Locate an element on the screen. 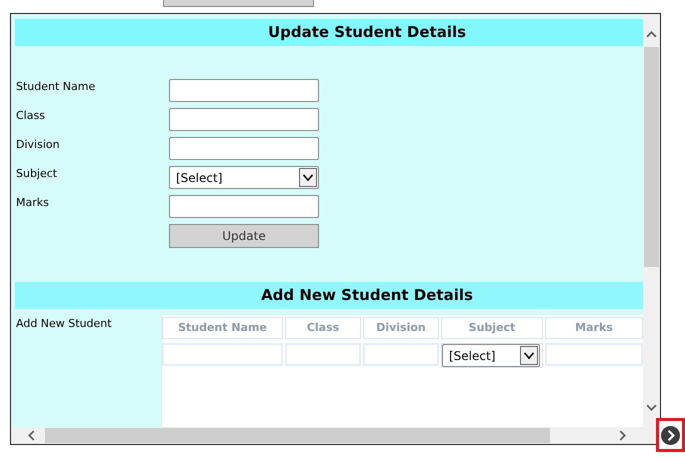 This screenshot has height=460, width=685. section-title: Add New Student Details is located at coordinates (367, 295).